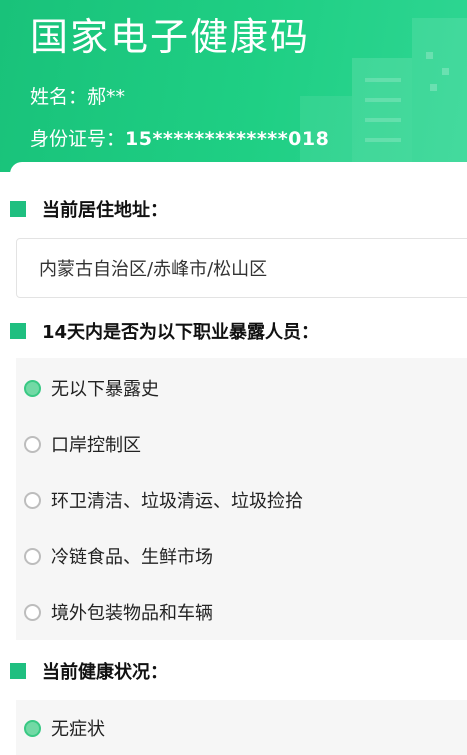 This screenshot has height=755, width=467. I want to click on address-value: 内蒙古自治区/赤峰市/松山区, so click(153, 269).